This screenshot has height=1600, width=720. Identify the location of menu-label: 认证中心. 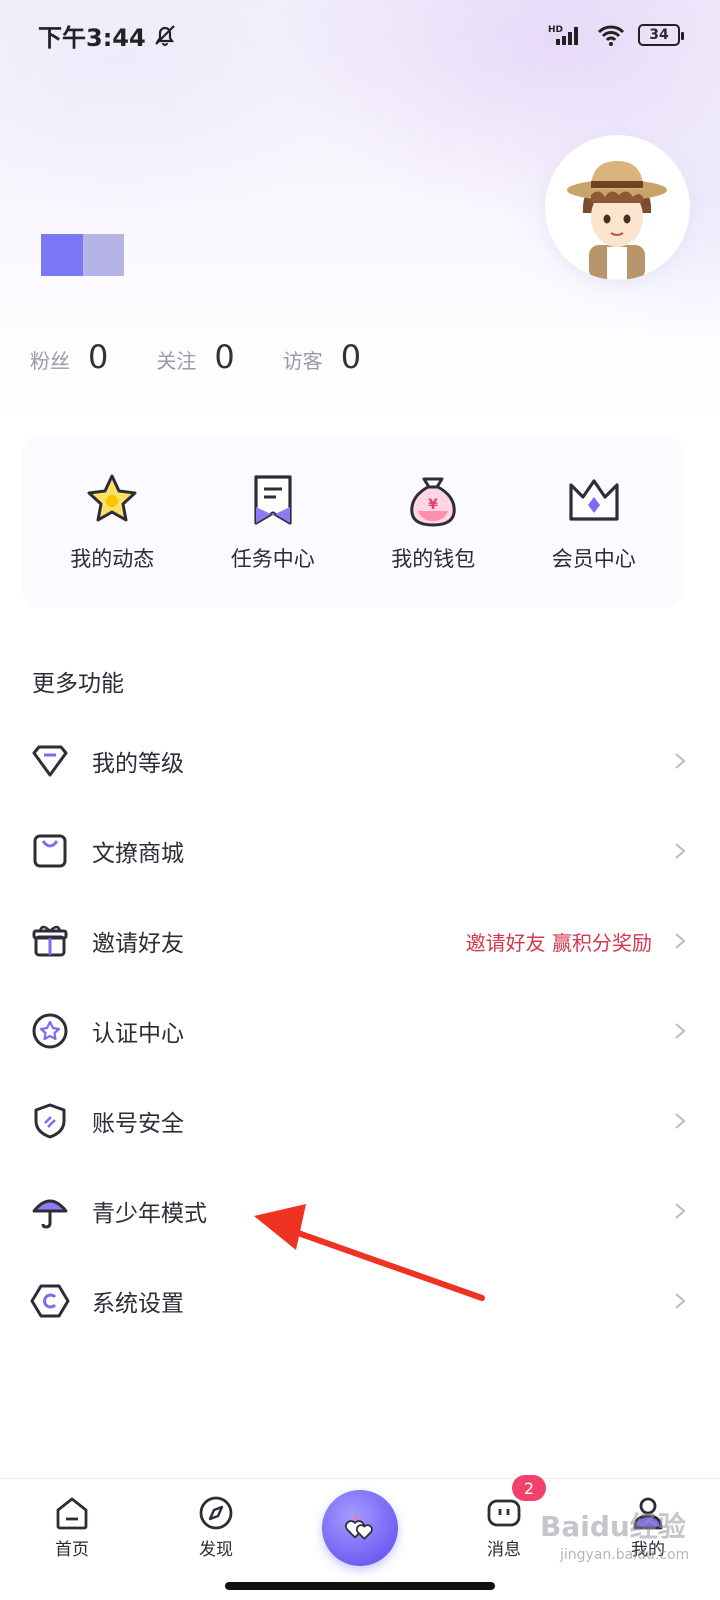
(138, 1034).